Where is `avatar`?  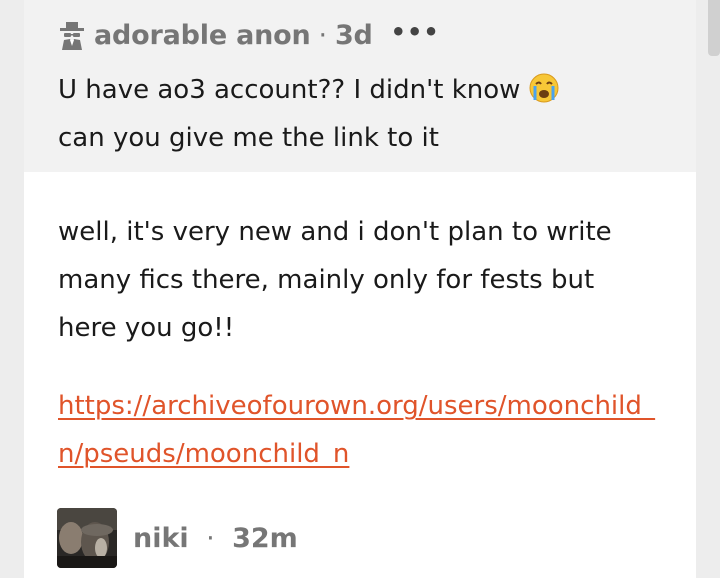 avatar is located at coordinates (87, 538).